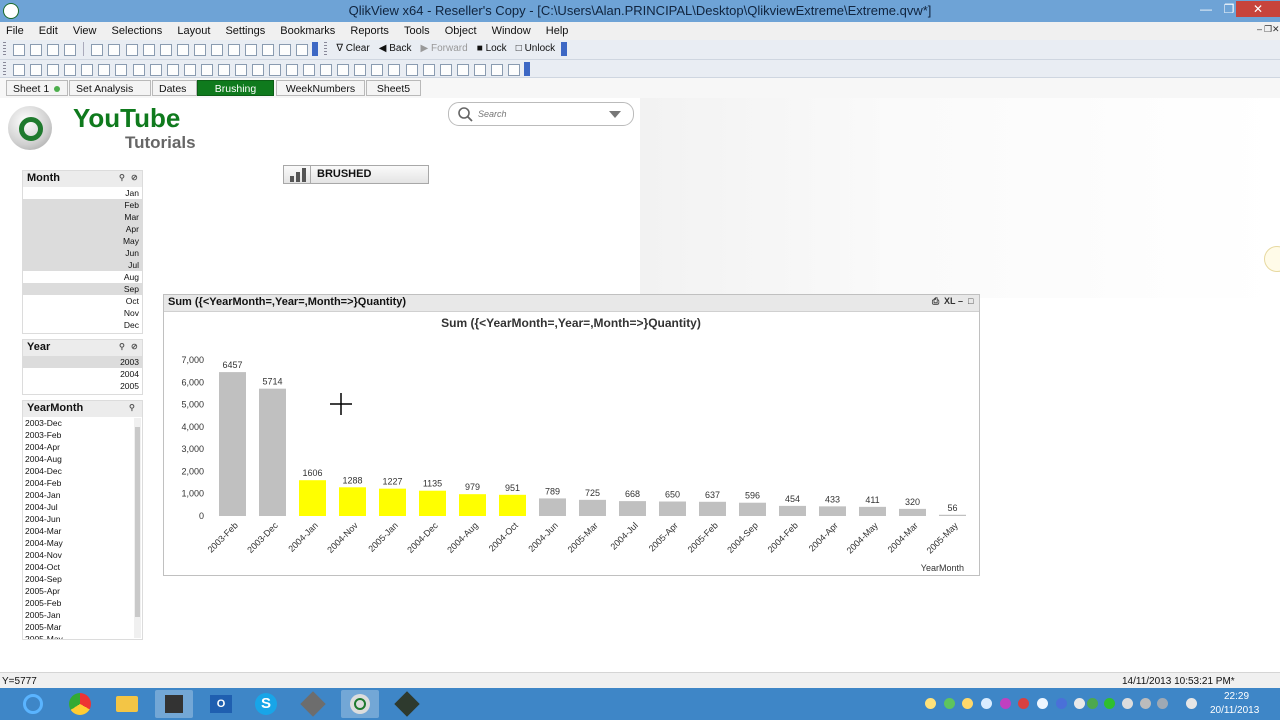 This screenshot has width=1280, height=720. I want to click on clock-time: 22:29, so click(1236, 696).